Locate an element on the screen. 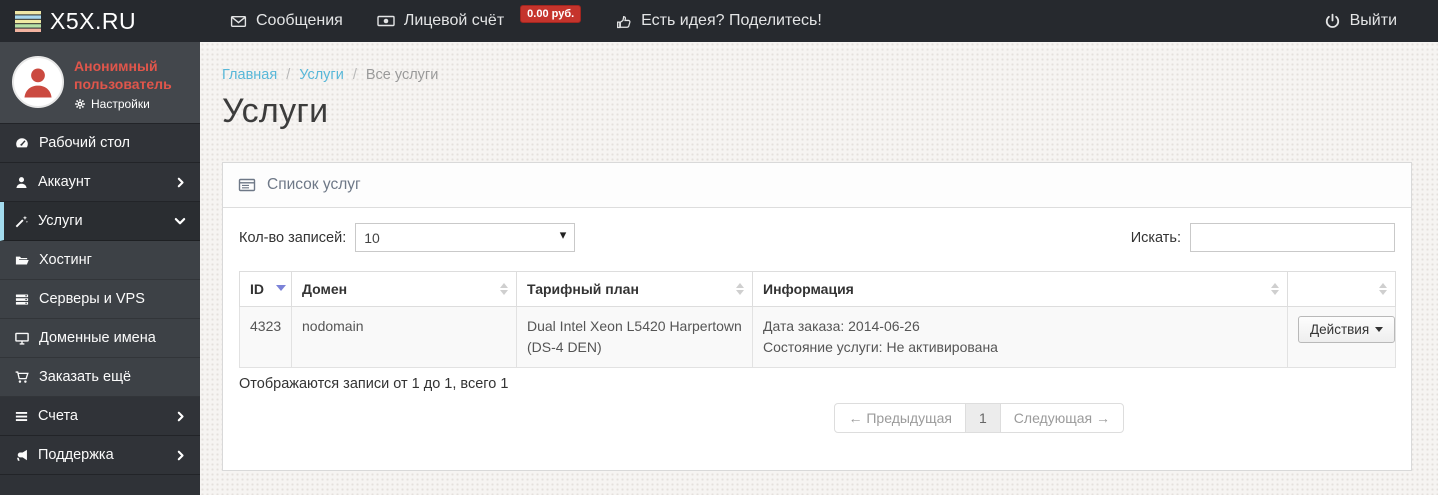 Image resolution: width=1438 pixels, height=495 pixels. page-length-select: 10 is located at coordinates (465, 237).